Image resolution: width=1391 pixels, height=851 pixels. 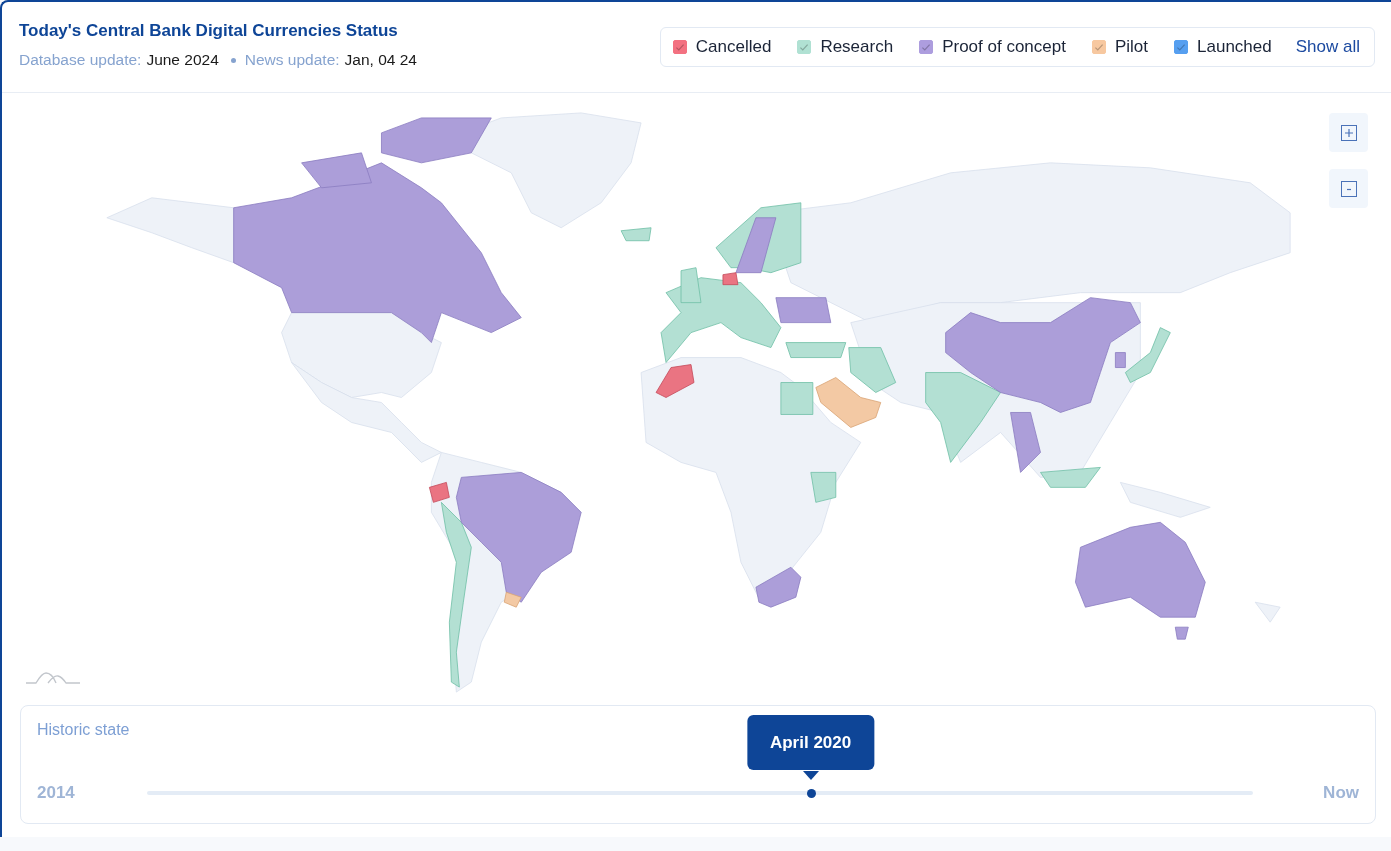 What do you see at coordinates (810, 775) in the screenshot?
I see `tooltip-pointer` at bounding box center [810, 775].